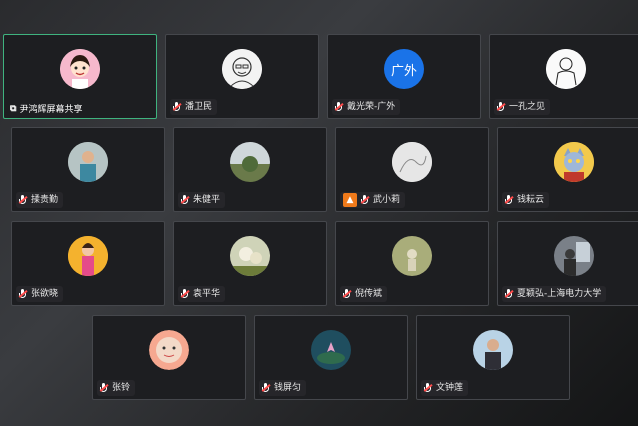 The image size is (638, 426). Describe the element at coordinates (13, 108) in the screenshot. I see `share-icon: ⧉` at that location.